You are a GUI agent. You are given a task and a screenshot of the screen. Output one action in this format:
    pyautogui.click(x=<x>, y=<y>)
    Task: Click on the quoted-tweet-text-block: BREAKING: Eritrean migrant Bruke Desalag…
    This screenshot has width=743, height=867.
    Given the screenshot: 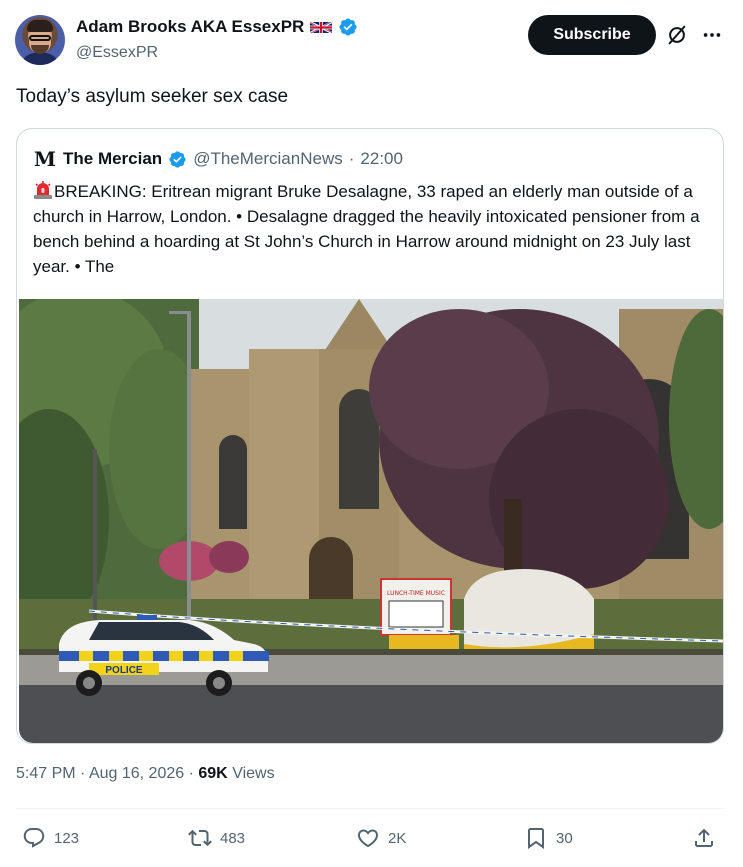 What is the action you would take?
    pyautogui.click(x=373, y=229)
    